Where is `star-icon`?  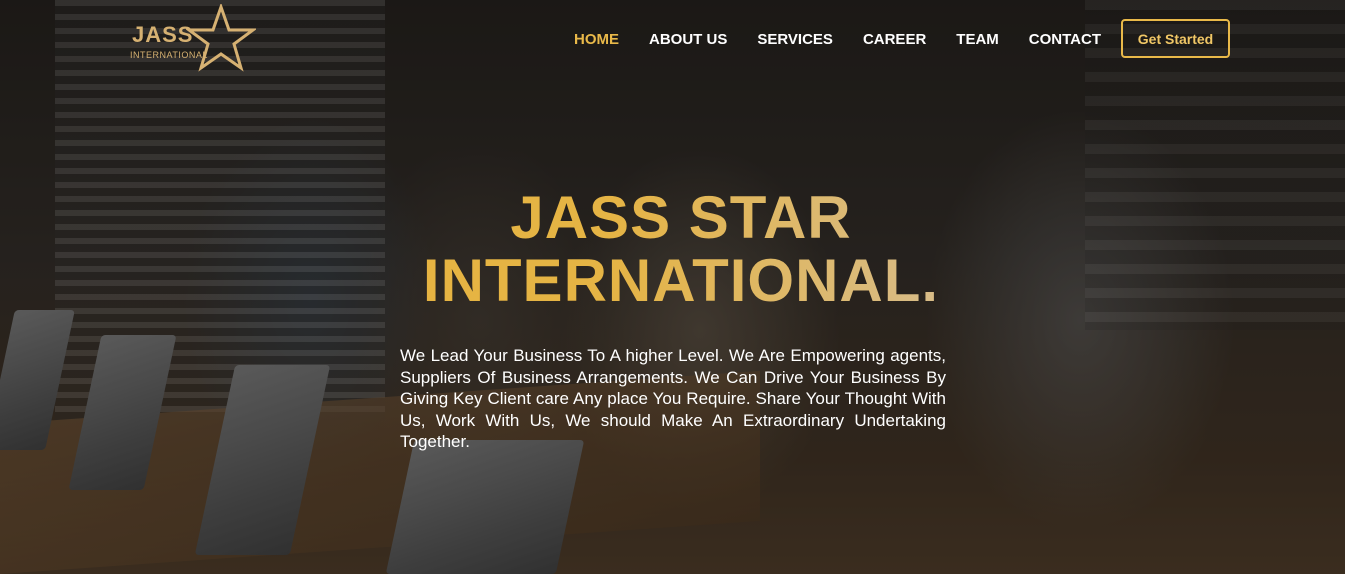 star-icon is located at coordinates (221, 38).